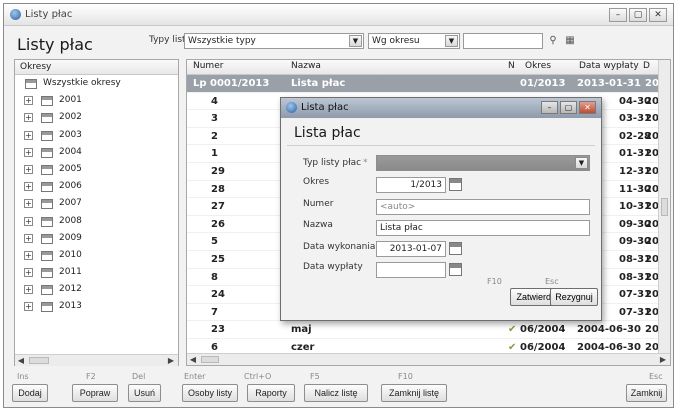  Describe the element at coordinates (574, 297) in the screenshot. I see `cancel-button: Rezygnuj` at that location.